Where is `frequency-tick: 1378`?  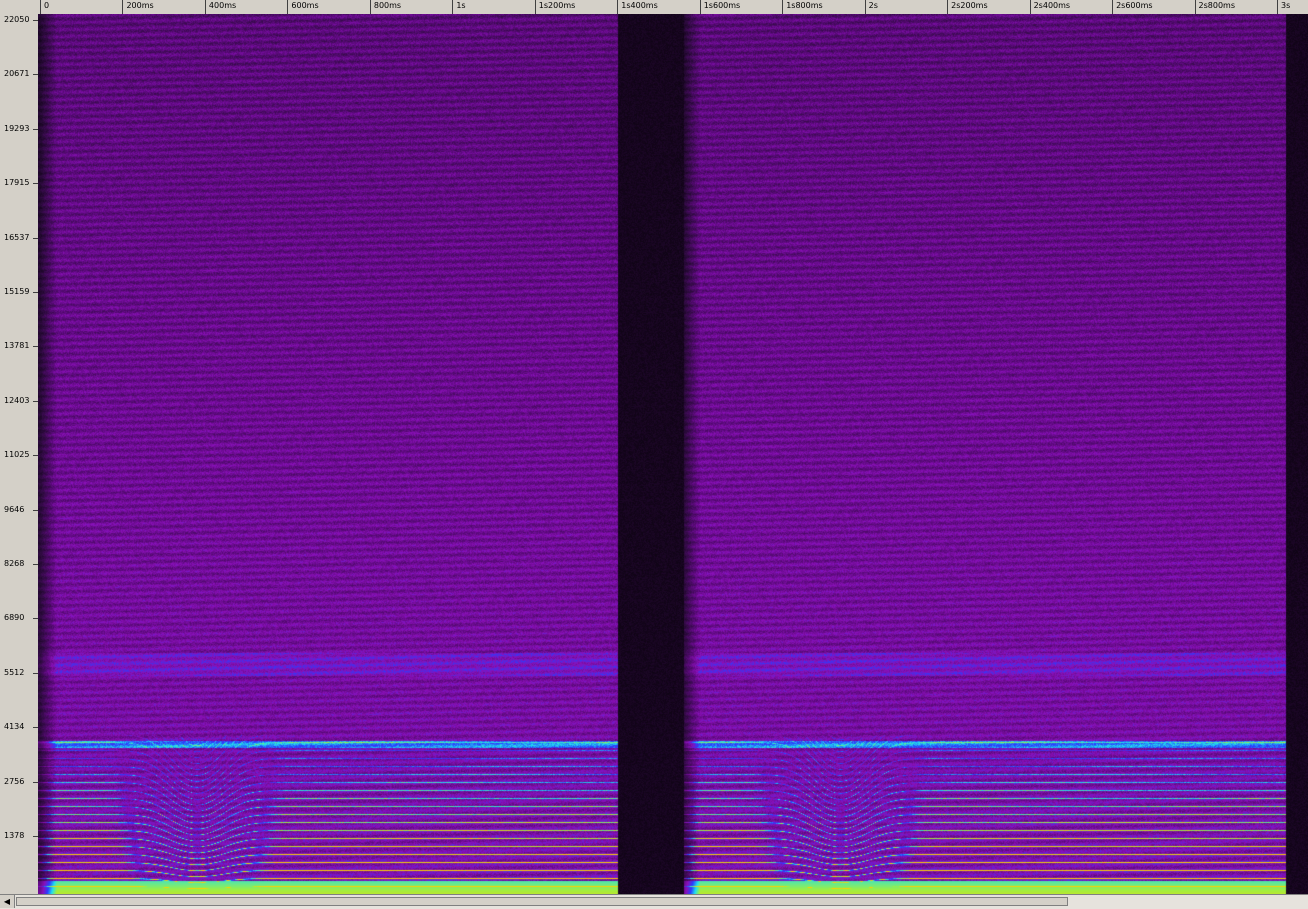
frequency-tick: 1378 is located at coordinates (19, 835).